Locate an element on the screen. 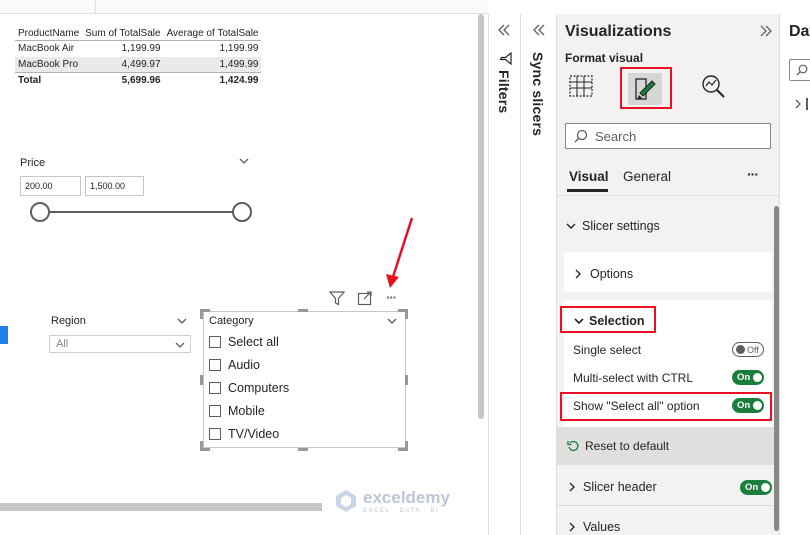 The height and width of the screenshot is (535, 810). slicer-settings-header: Slicer settings is located at coordinates (612, 226).